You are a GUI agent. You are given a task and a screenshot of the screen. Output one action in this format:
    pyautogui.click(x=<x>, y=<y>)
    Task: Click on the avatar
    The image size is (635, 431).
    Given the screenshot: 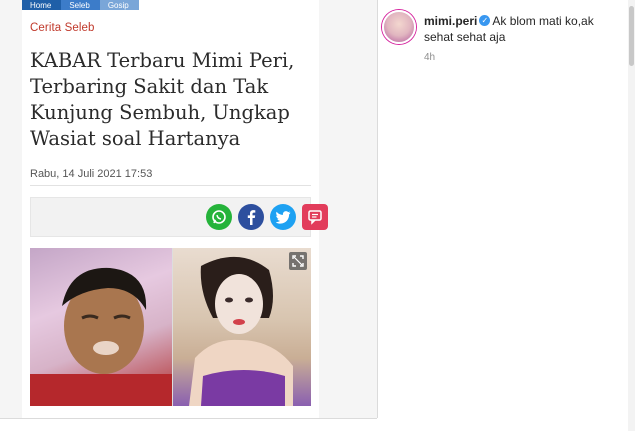 What is the action you would take?
    pyautogui.click(x=399, y=27)
    